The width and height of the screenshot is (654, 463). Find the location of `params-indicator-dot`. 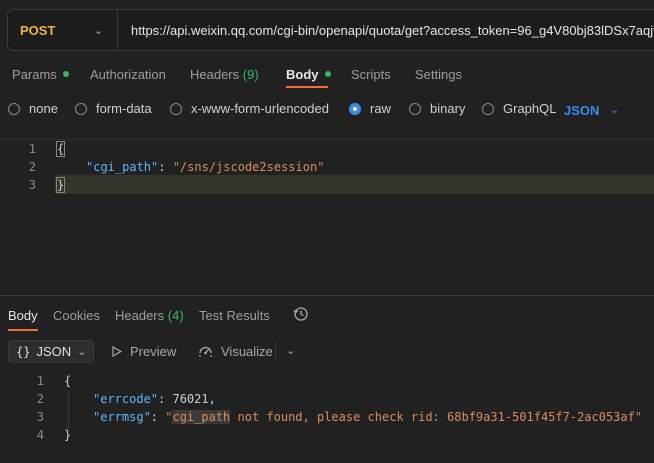

params-indicator-dot is located at coordinates (65, 74).